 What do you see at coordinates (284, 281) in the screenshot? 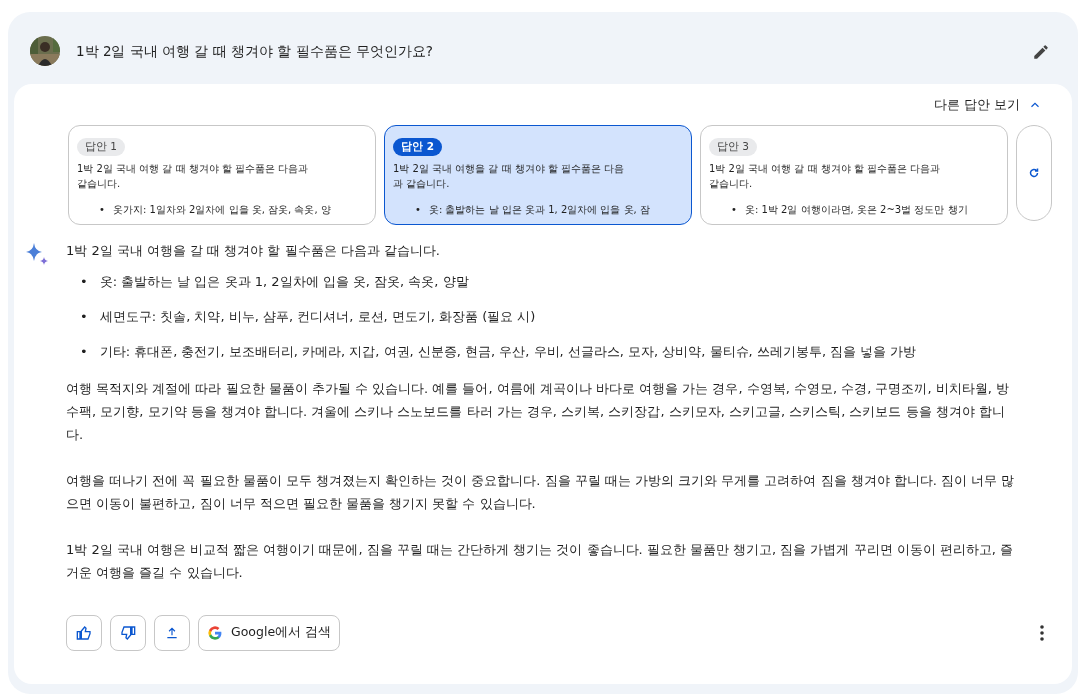
I see `answer-bullet: 옷: 출발하는 날 입은 옷과 1, 2일차에 입을 옷, 잠옷, 속옷, 양말` at bounding box center [284, 281].